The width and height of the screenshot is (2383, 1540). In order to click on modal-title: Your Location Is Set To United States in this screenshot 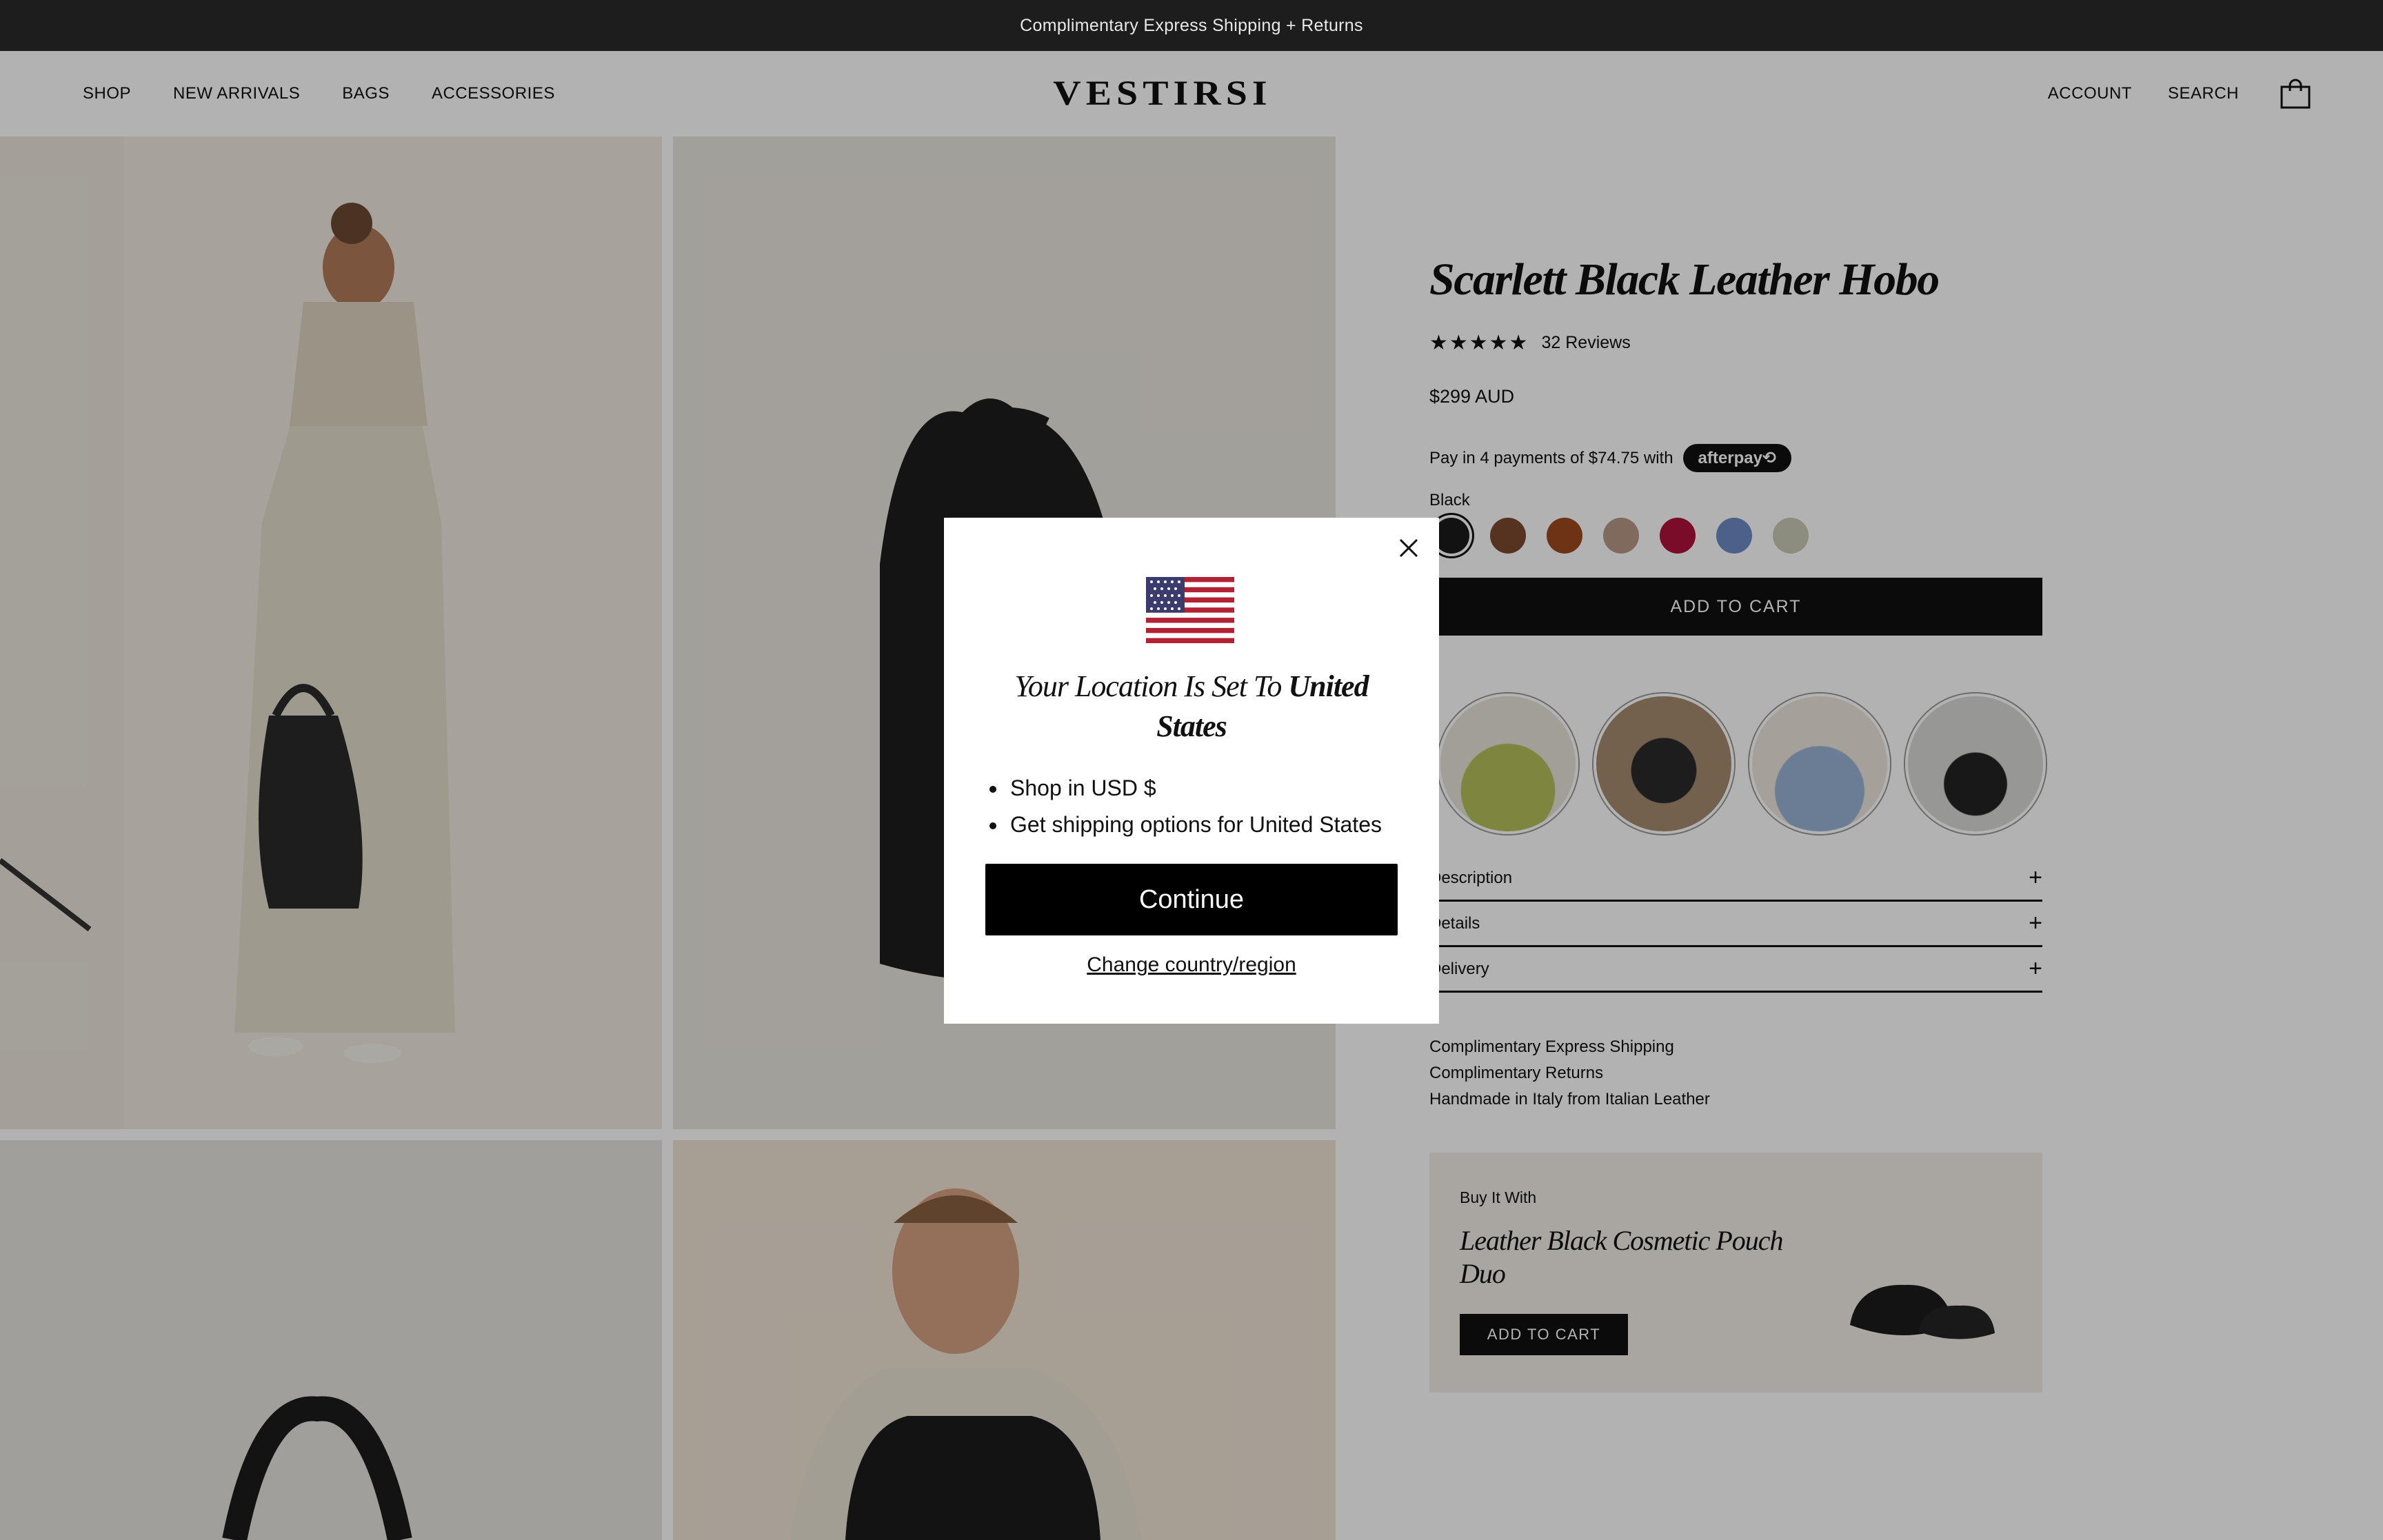, I will do `click(1191, 707)`.